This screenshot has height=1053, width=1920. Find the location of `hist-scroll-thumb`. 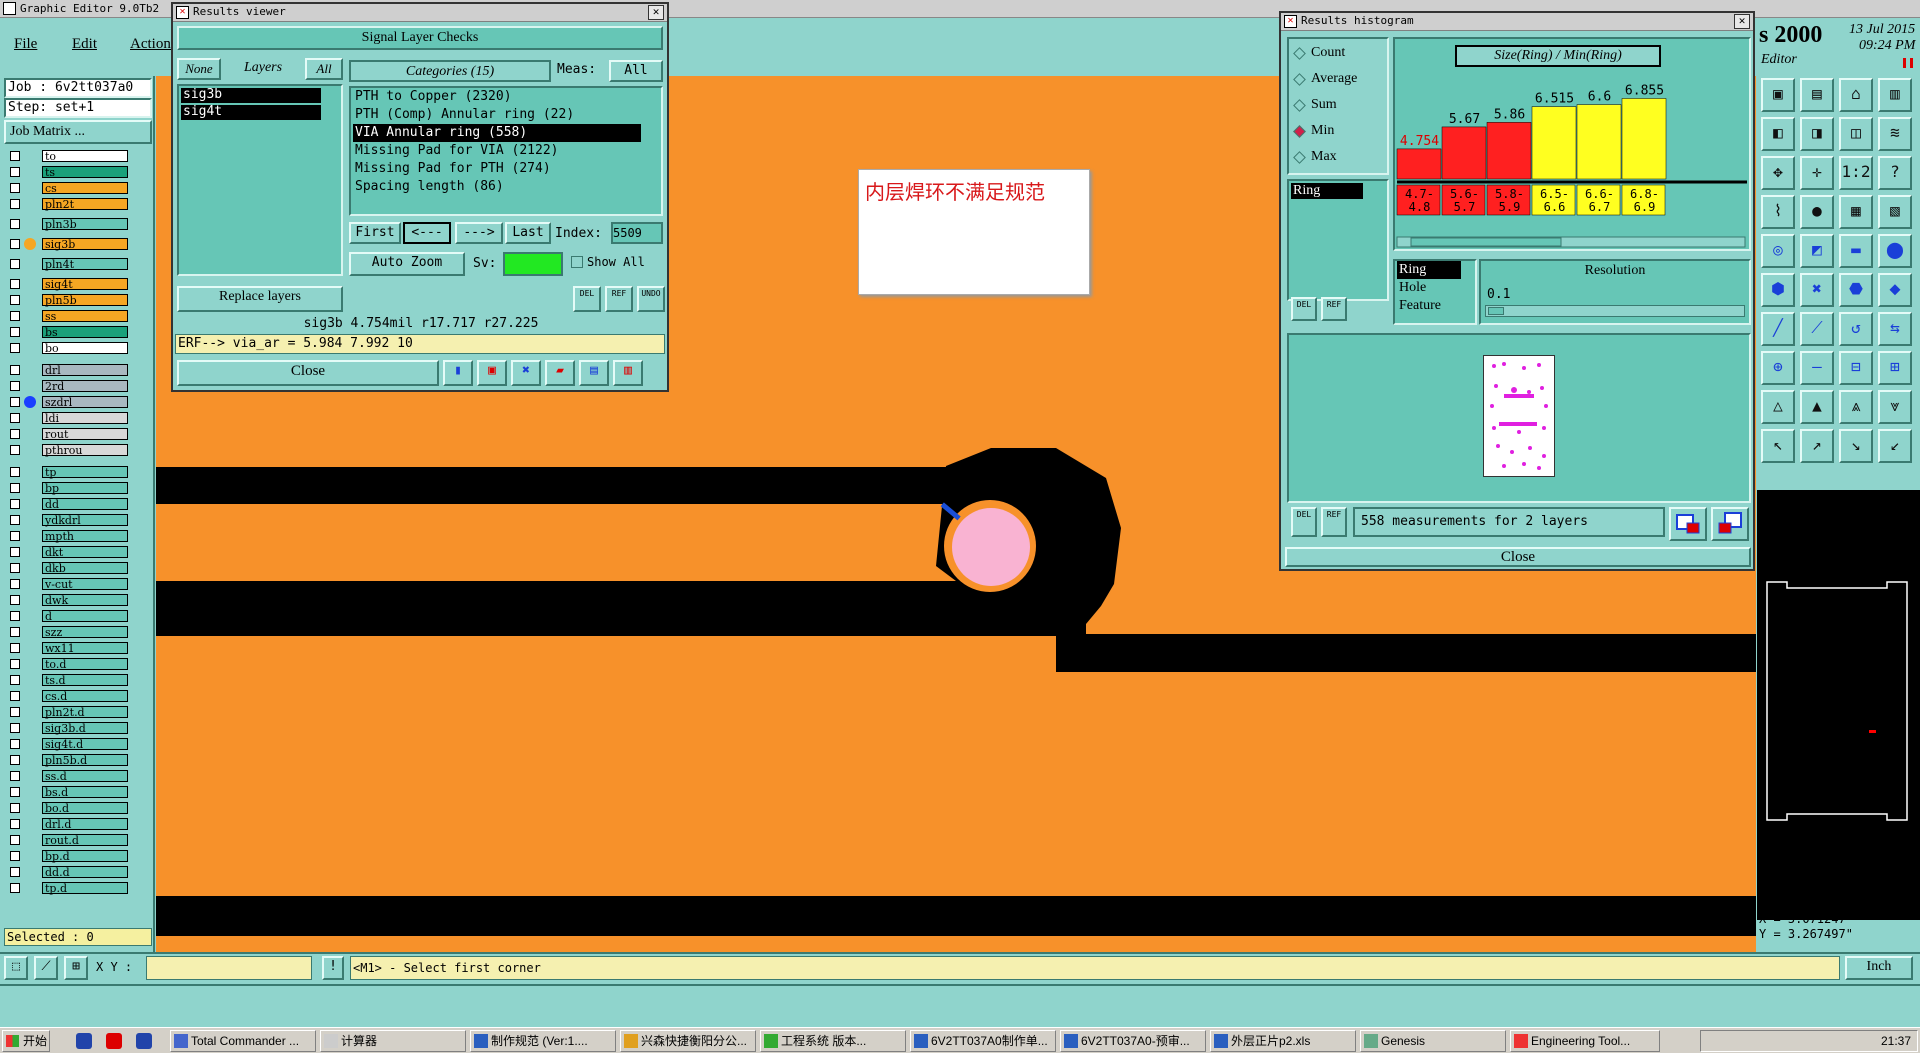

hist-scroll-thumb is located at coordinates (1486, 242).